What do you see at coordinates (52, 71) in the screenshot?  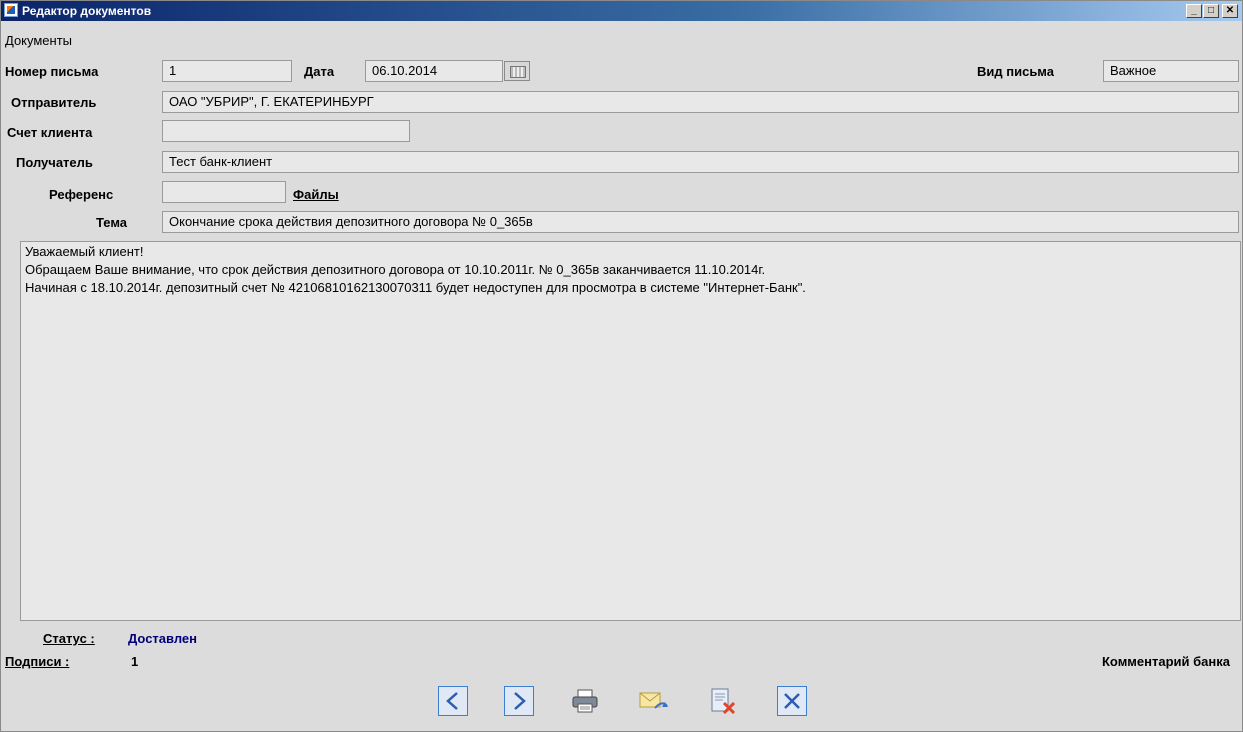 I see `letter-number-label: Номер письма` at bounding box center [52, 71].